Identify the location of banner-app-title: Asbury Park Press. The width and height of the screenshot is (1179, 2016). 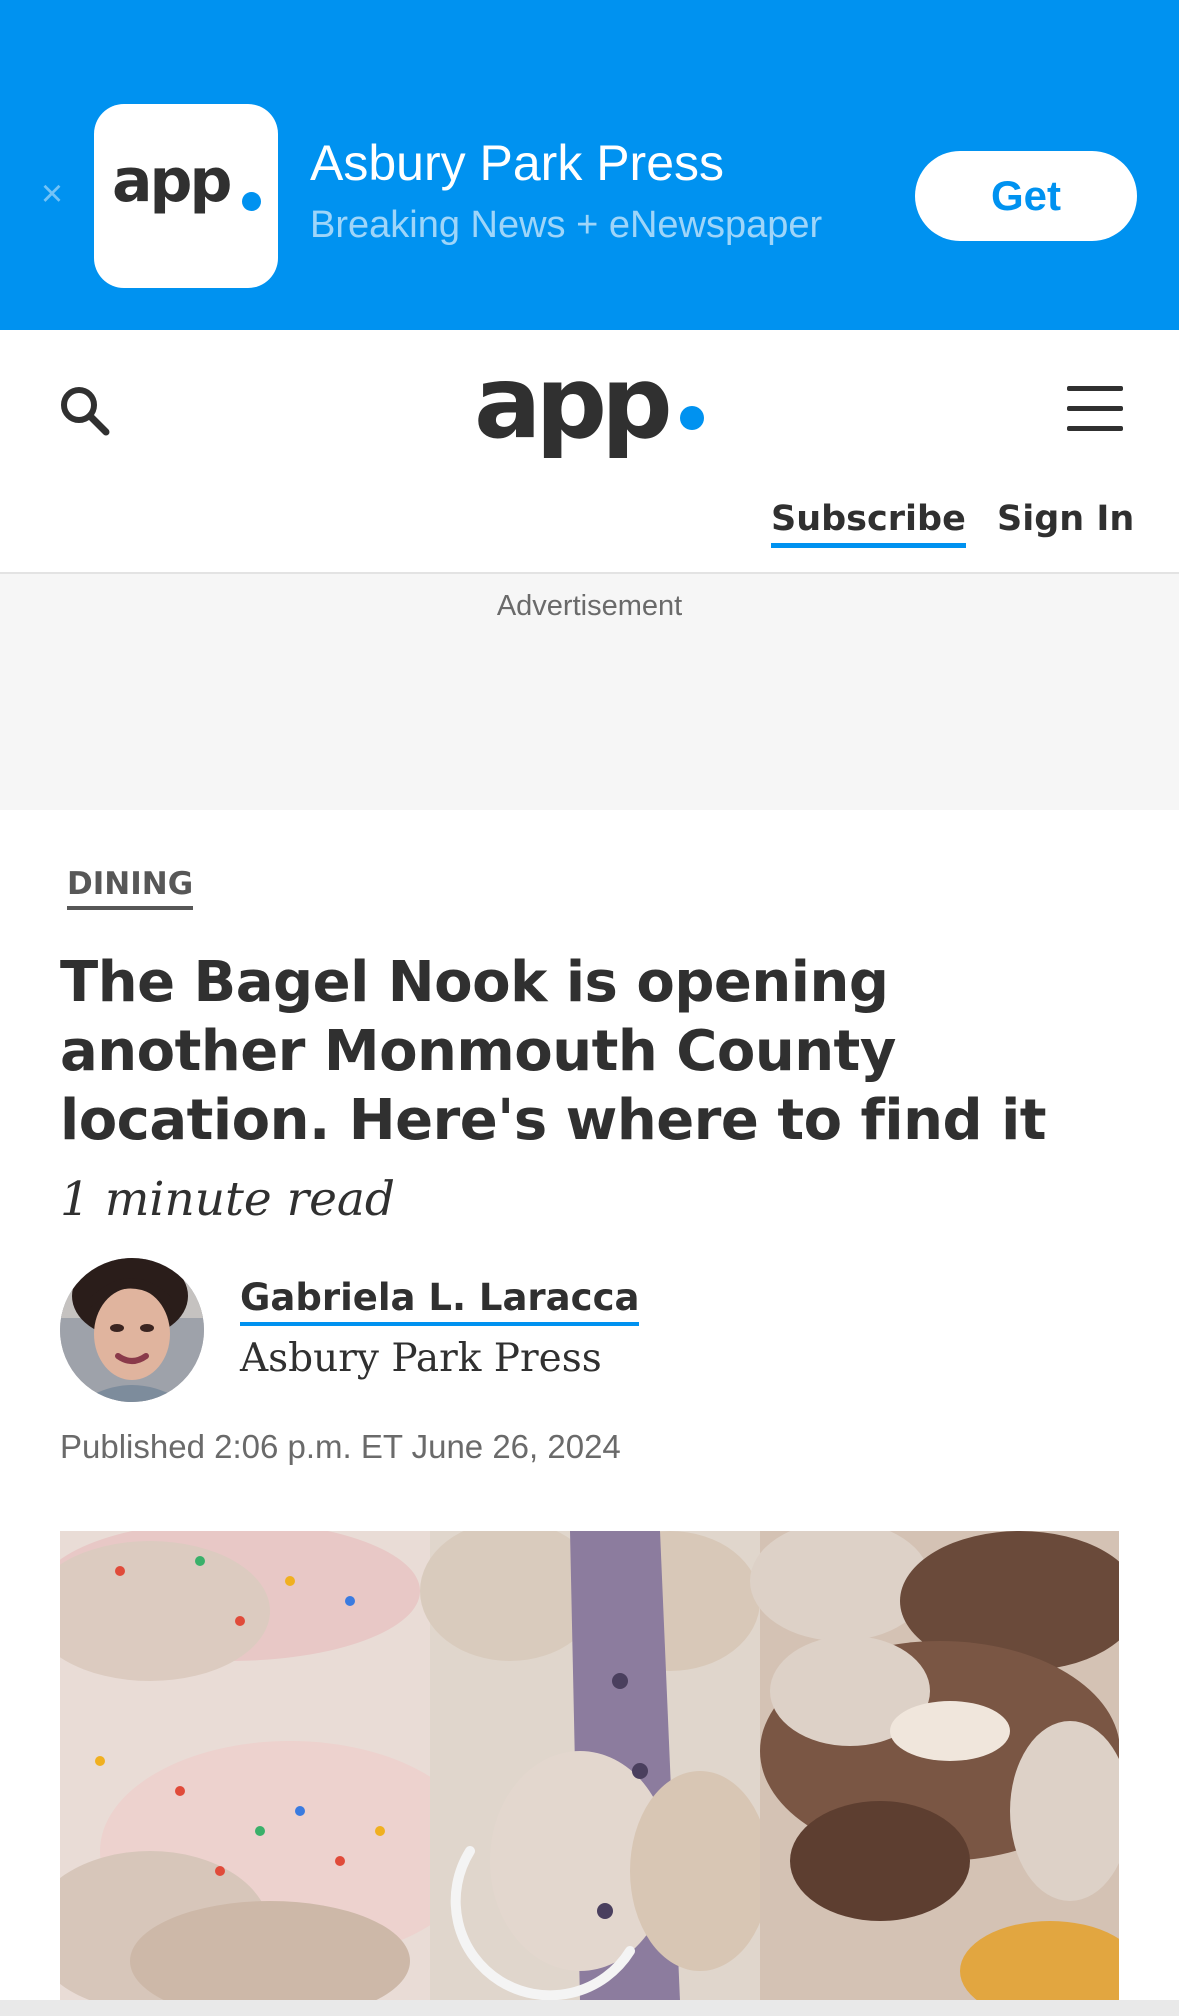
(517, 163).